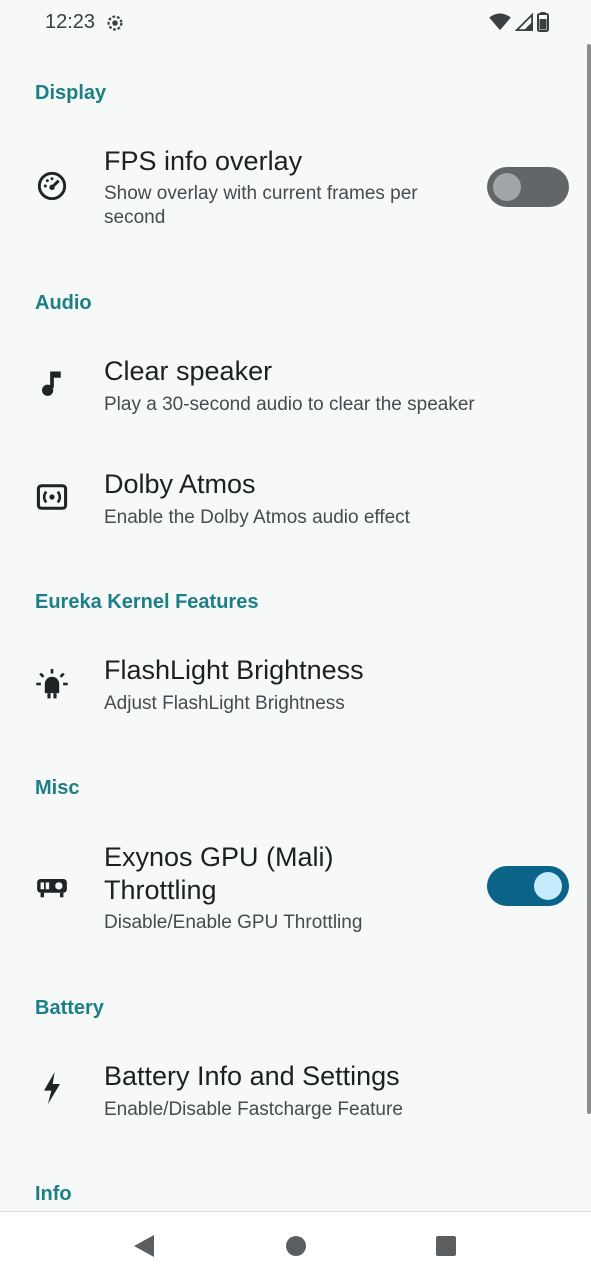 The width and height of the screenshot is (591, 1281). What do you see at coordinates (528, 187) in the screenshot?
I see `fps-overlay-toggle` at bounding box center [528, 187].